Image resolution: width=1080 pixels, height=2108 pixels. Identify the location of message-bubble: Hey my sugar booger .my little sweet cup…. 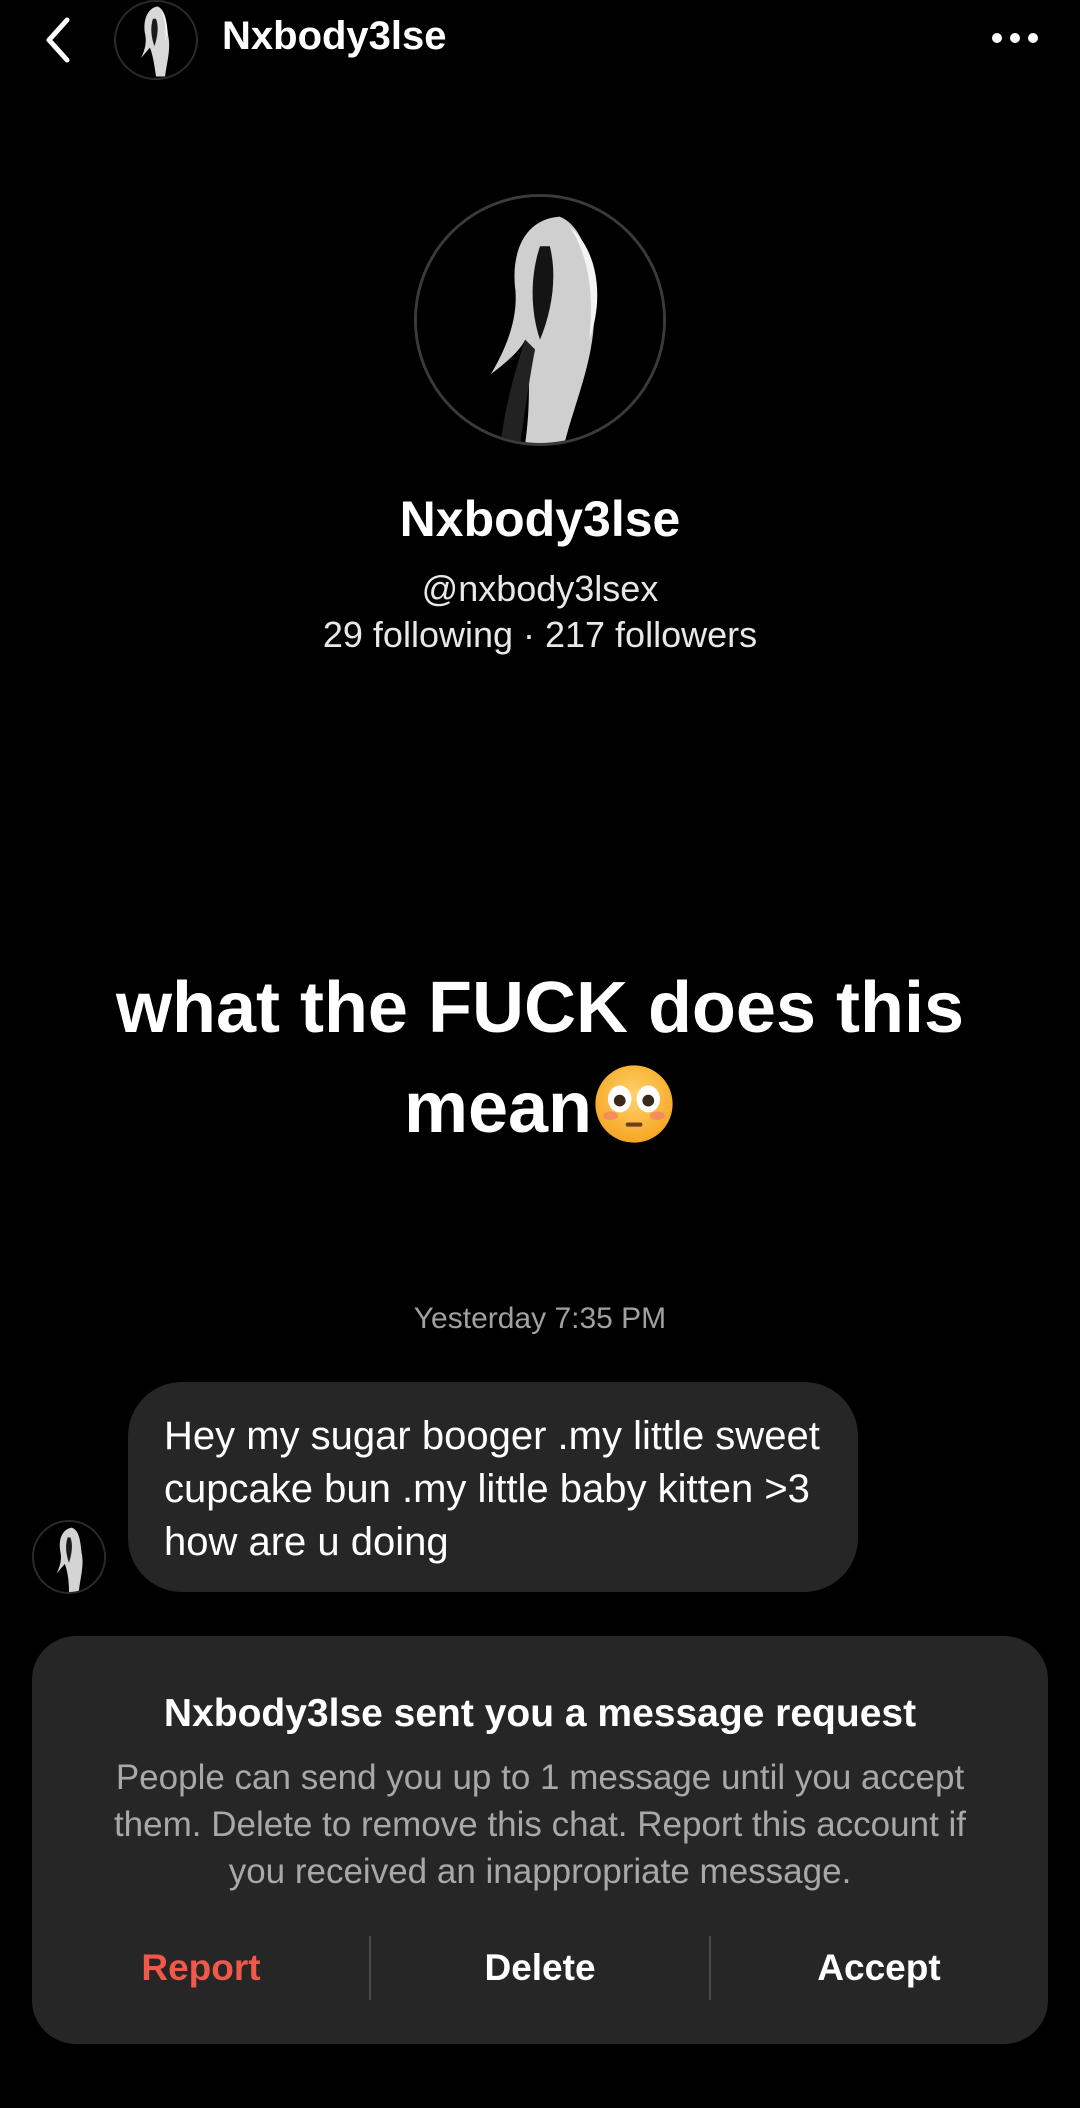
(493, 1487).